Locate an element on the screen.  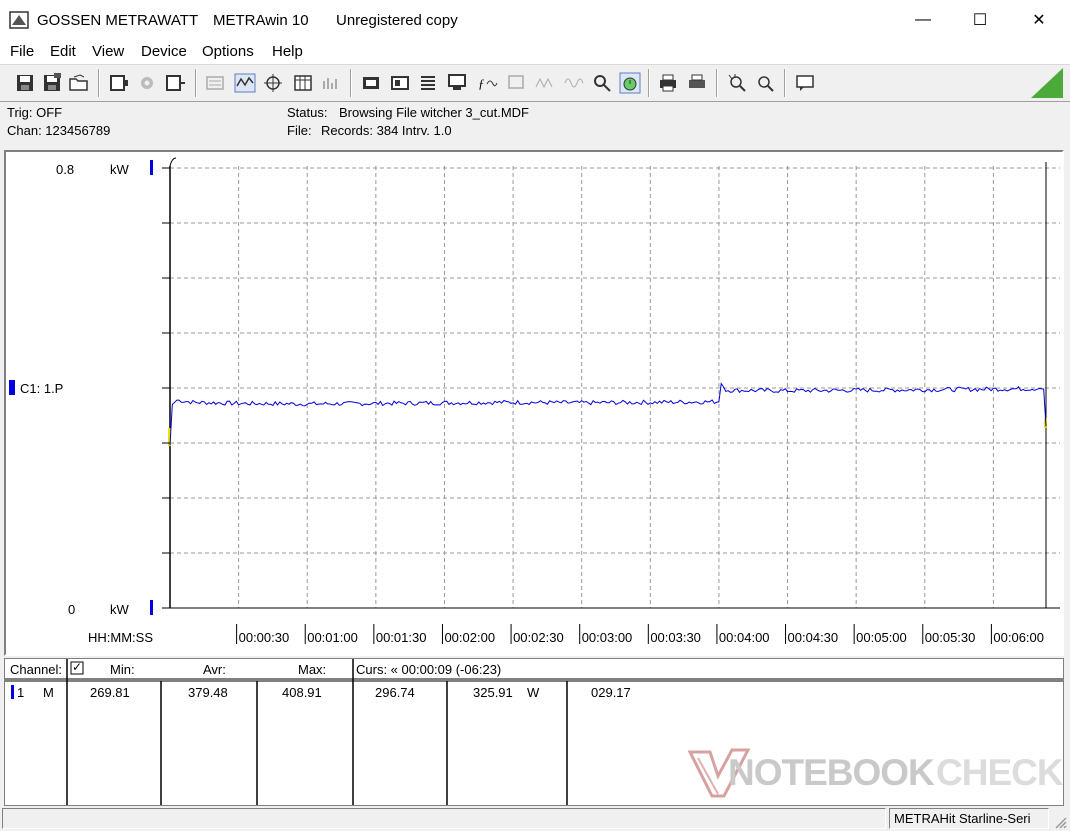
print-icon is located at coordinates (668, 83).